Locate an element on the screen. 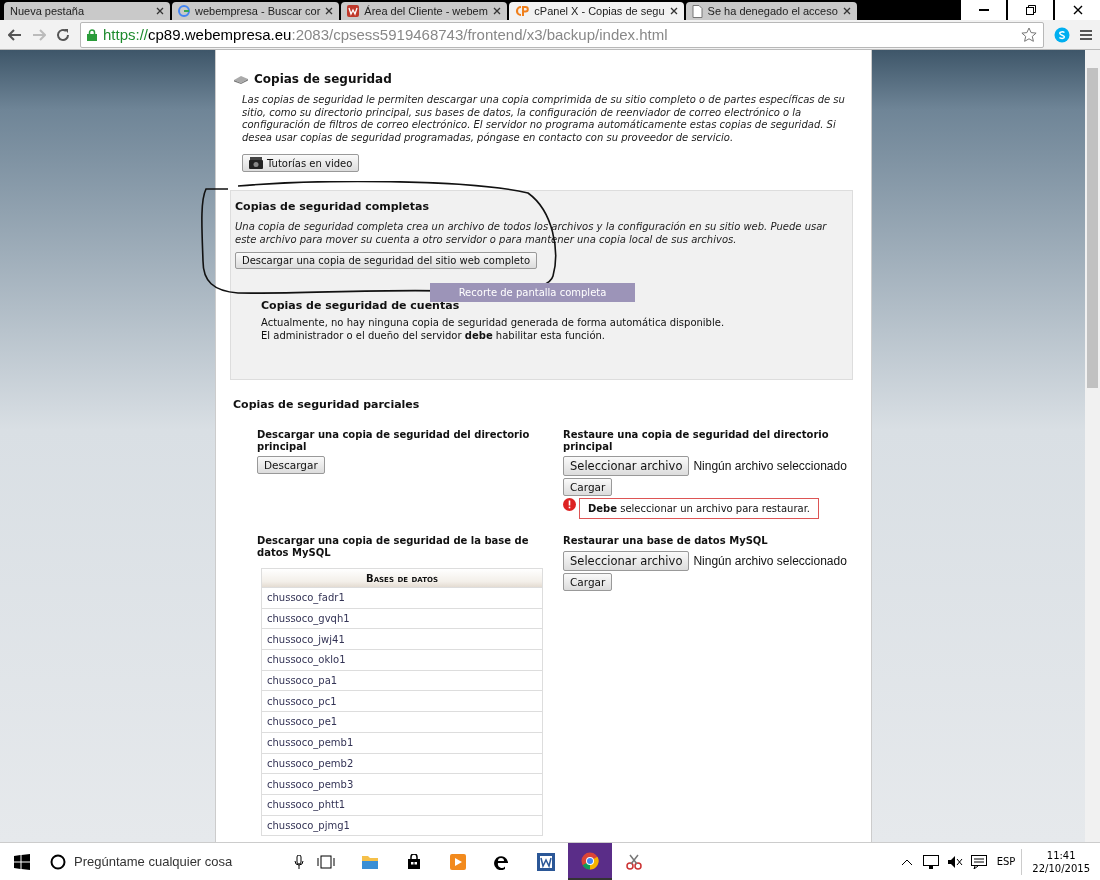  database-link: chussoco_jwj41 is located at coordinates (402, 639).